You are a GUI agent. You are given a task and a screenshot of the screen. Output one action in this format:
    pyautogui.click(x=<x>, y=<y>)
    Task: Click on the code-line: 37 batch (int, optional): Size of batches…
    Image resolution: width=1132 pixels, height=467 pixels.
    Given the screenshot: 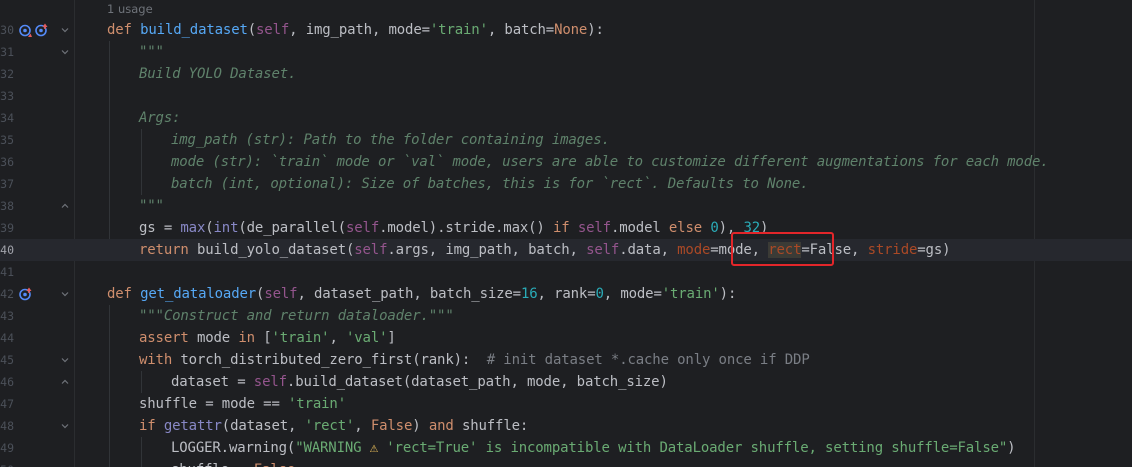 What is the action you would take?
    pyautogui.click(x=566, y=184)
    